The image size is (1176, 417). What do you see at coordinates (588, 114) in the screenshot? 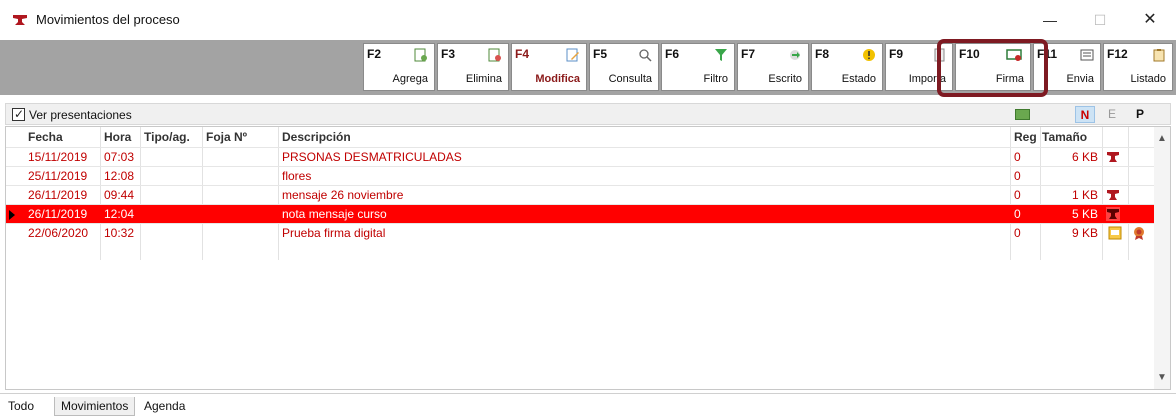
I see `filter-bar: ✓ Ver presentaciones N E P` at bounding box center [588, 114].